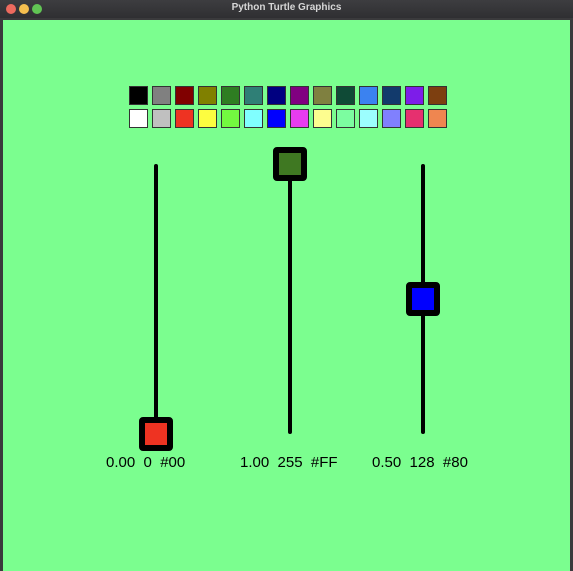  Describe the element at coordinates (146, 462) in the screenshot. I see `red-slider-readout: 0.00 0 #00` at that location.